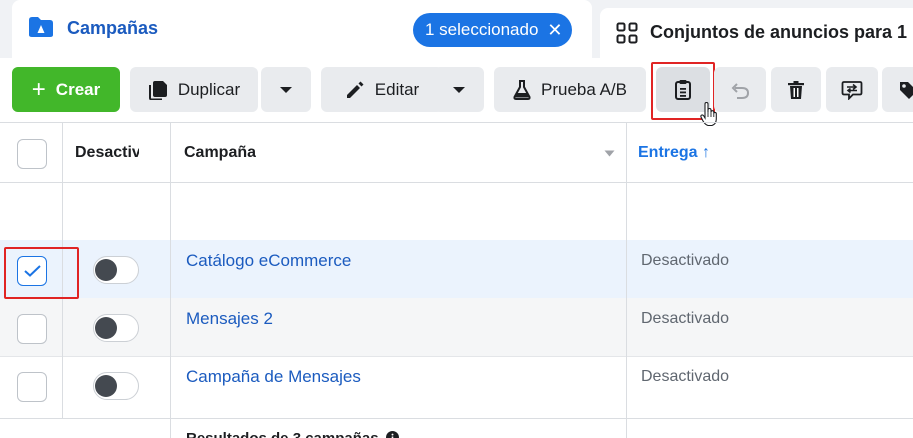  Describe the element at coordinates (482, 29) in the screenshot. I see `selection-badge-label: 1 seleccionado` at that location.